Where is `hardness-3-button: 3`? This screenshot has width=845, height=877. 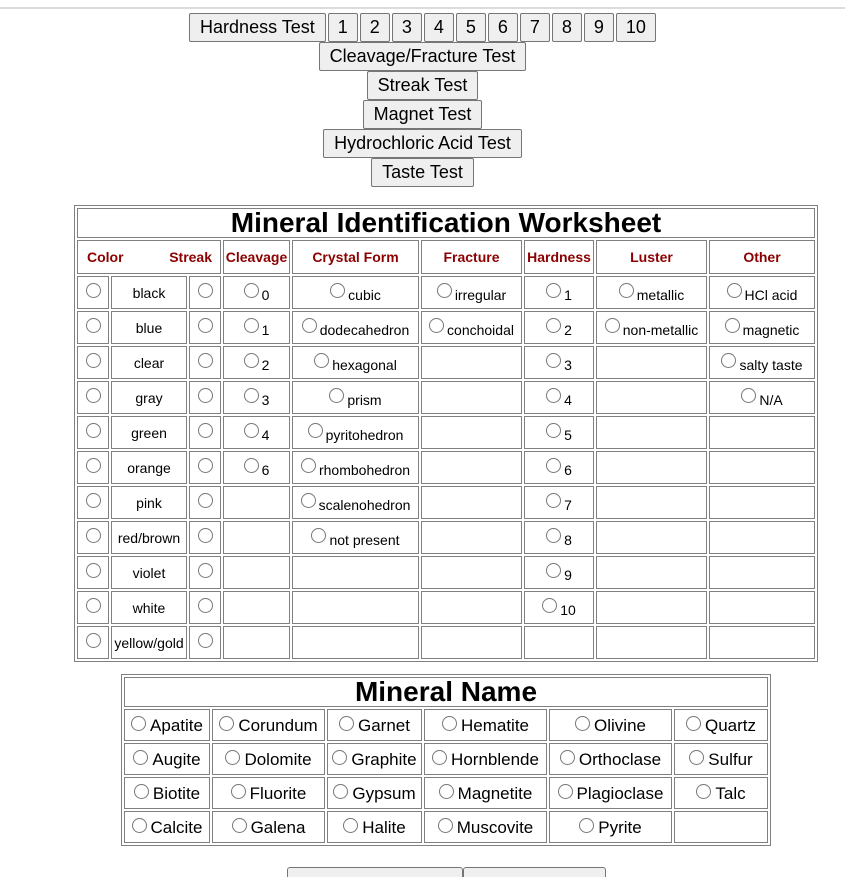 hardness-3-button: 3 is located at coordinates (406, 27).